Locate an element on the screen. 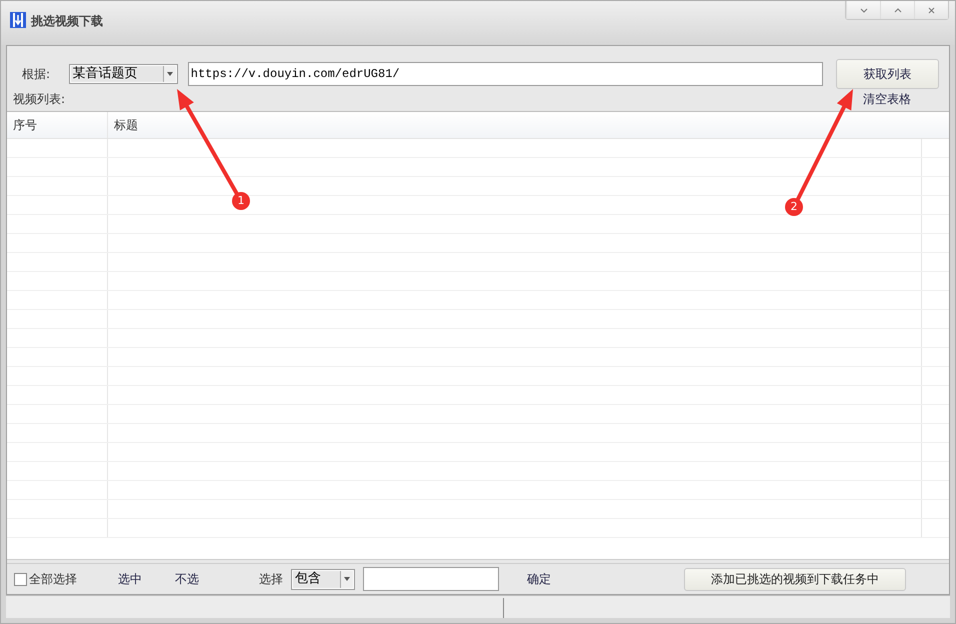 The image size is (956, 624). filter-label: 选择 is located at coordinates (271, 579).